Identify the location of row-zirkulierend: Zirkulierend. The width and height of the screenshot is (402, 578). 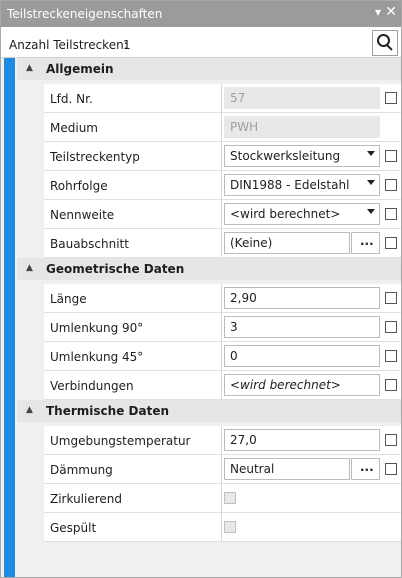
(222, 498).